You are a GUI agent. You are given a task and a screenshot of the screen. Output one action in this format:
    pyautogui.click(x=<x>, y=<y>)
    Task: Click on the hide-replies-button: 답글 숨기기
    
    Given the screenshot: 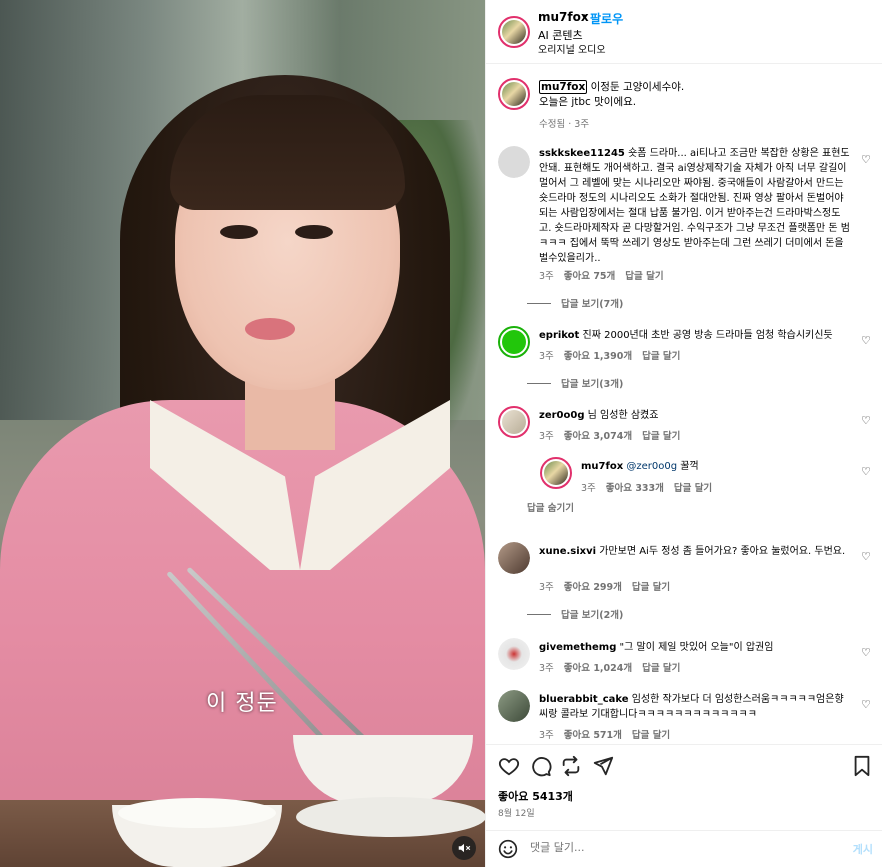 What is the action you would take?
    pyautogui.click(x=550, y=507)
    